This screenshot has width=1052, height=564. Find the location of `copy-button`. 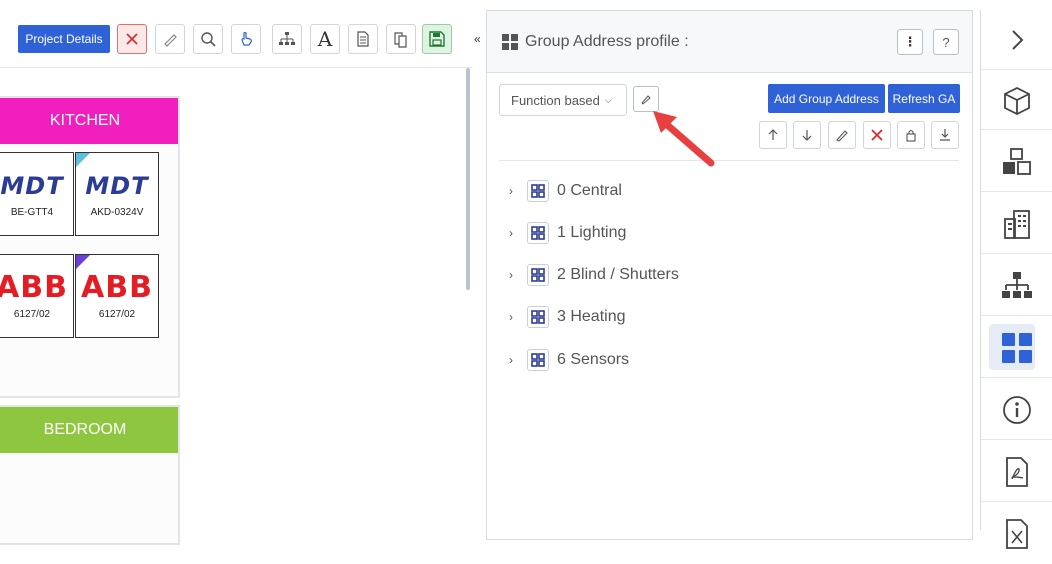

copy-button is located at coordinates (401, 39).